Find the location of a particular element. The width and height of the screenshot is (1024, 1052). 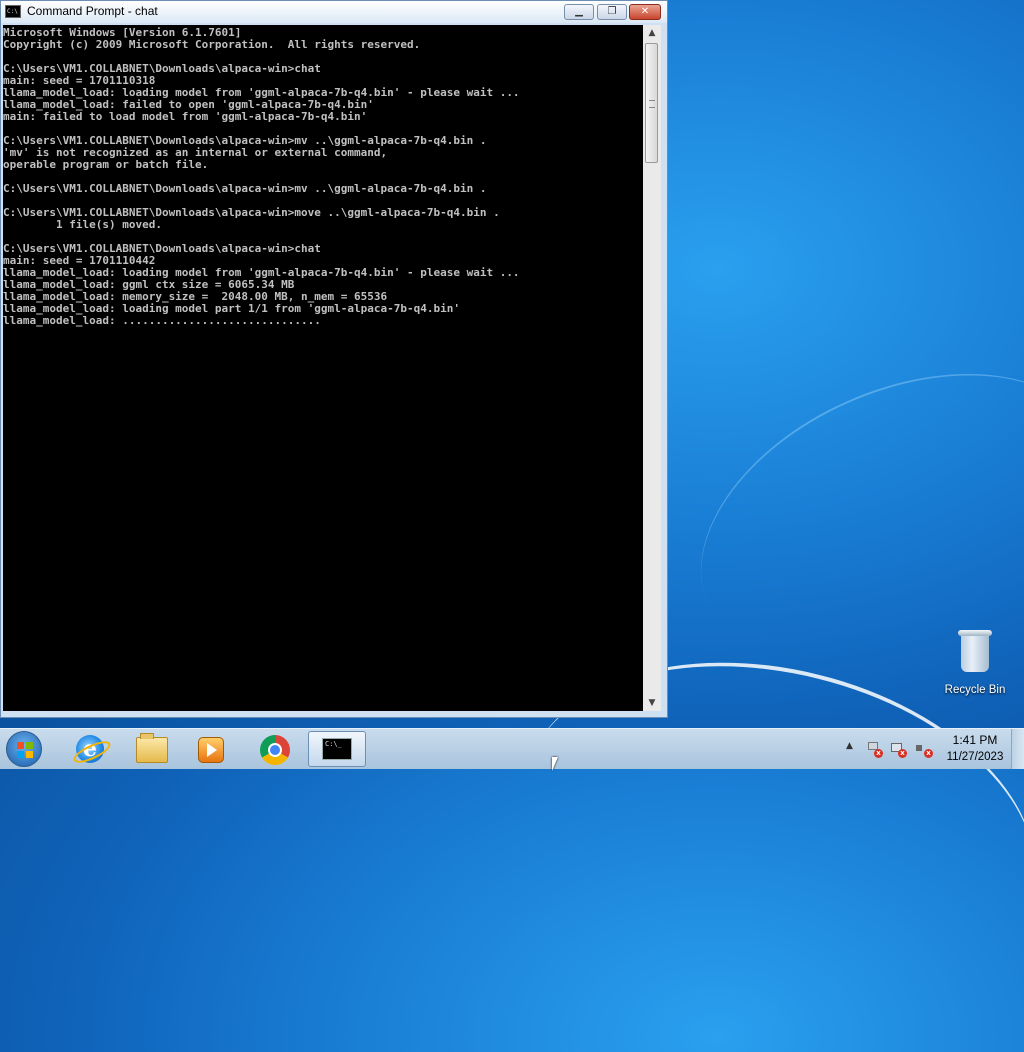

recycle-bin-body is located at coordinates (975, 654).